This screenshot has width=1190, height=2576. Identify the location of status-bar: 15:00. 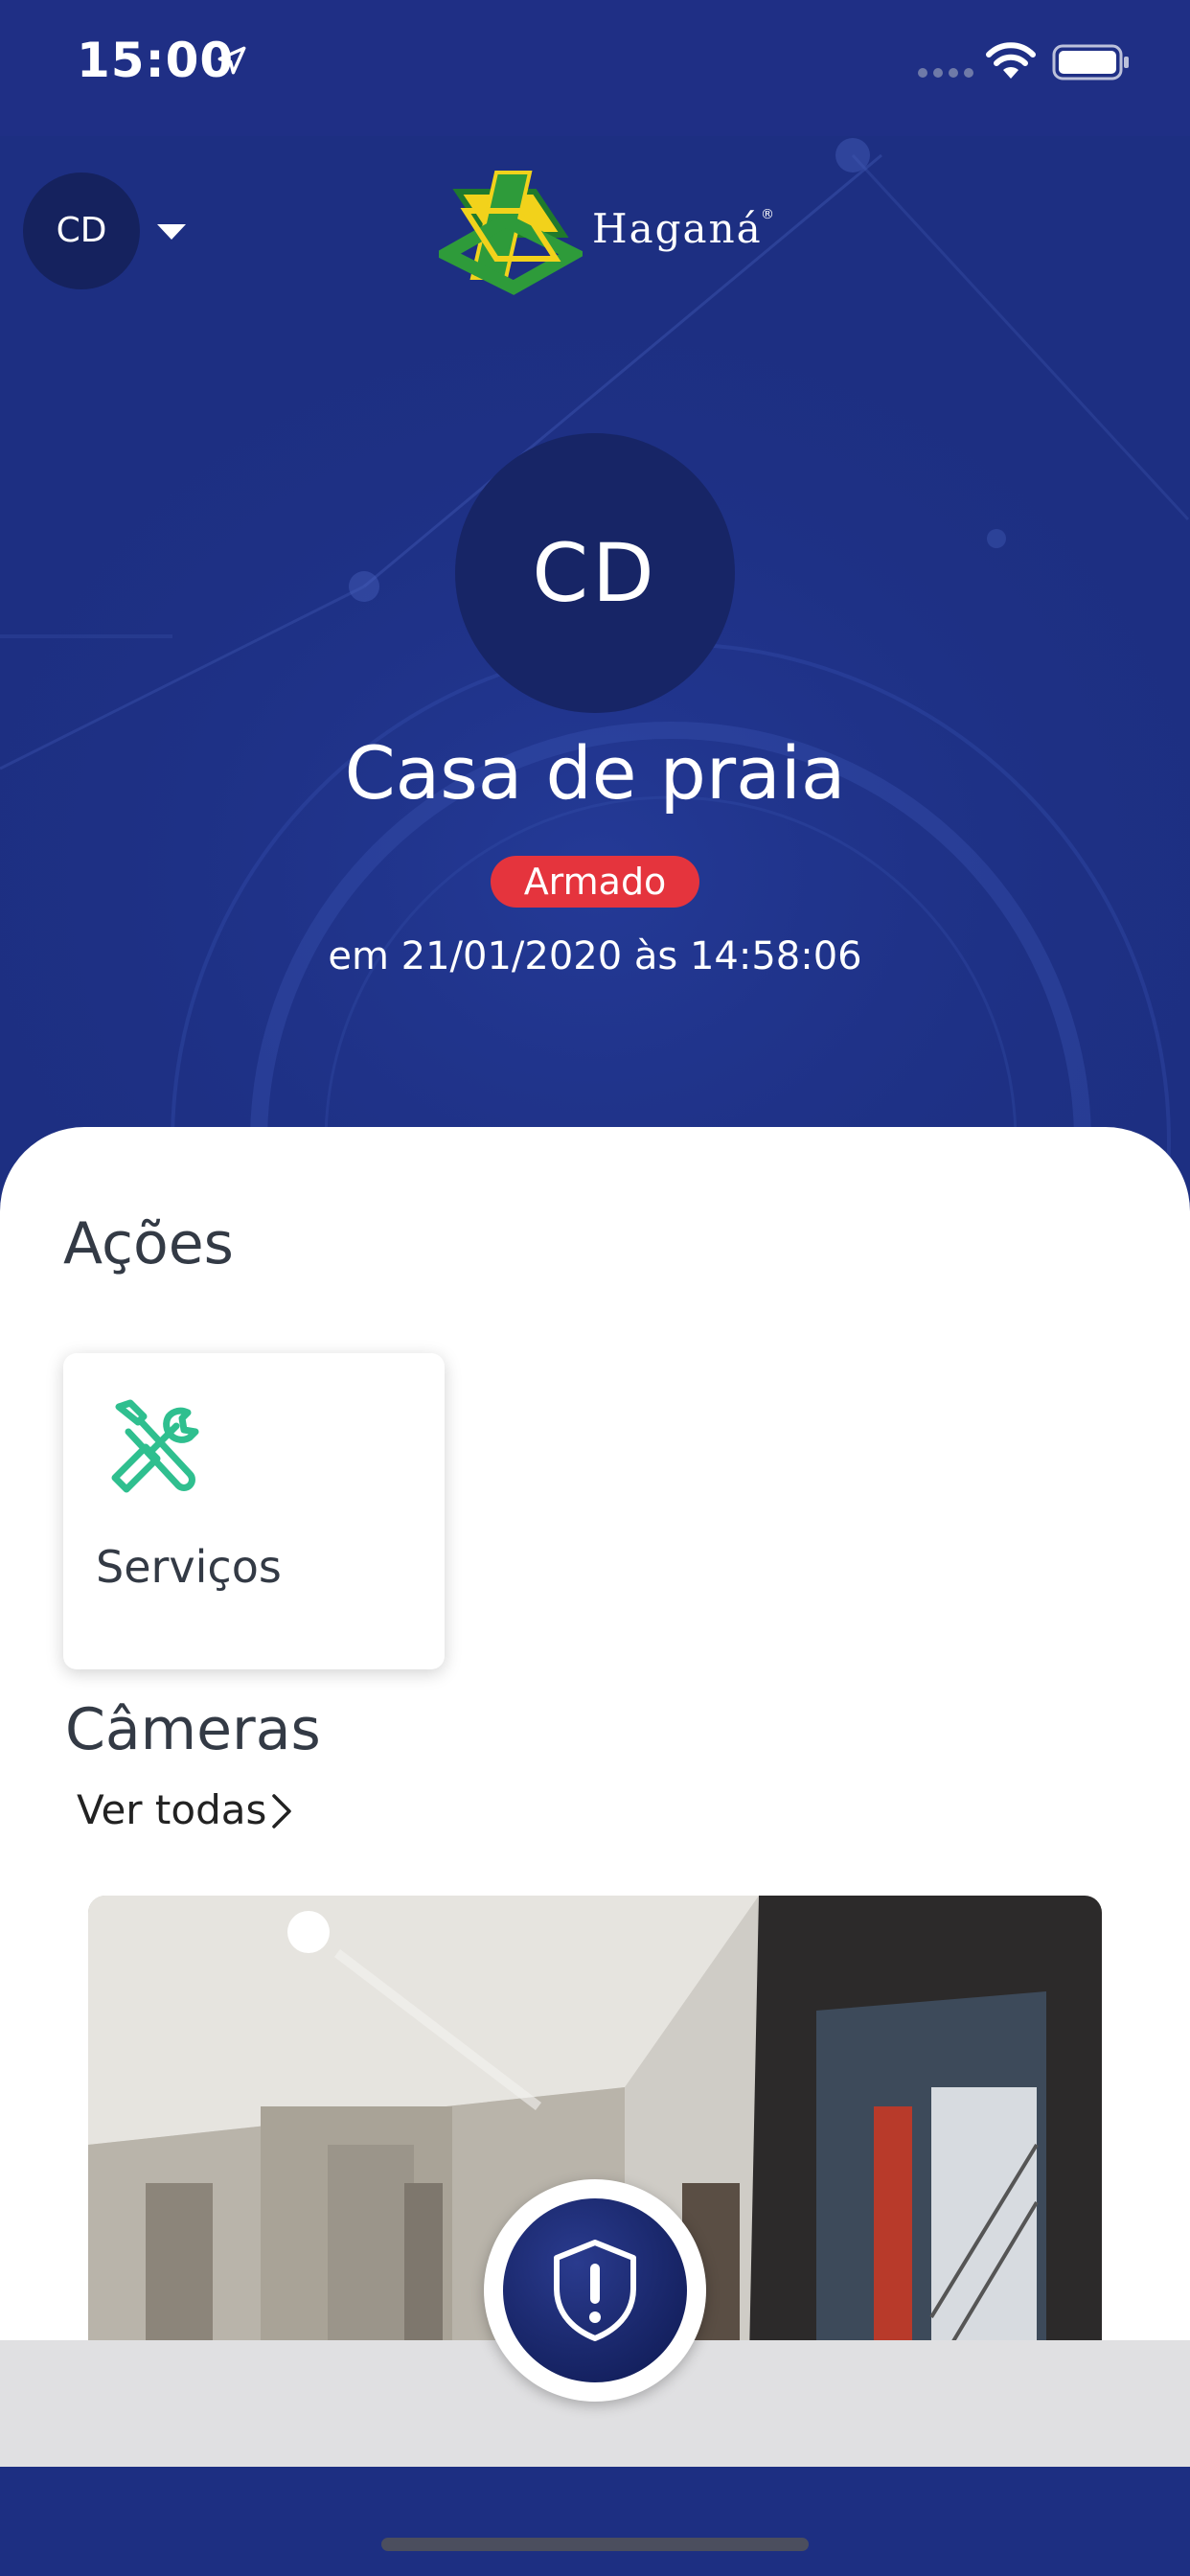
(595, 68).